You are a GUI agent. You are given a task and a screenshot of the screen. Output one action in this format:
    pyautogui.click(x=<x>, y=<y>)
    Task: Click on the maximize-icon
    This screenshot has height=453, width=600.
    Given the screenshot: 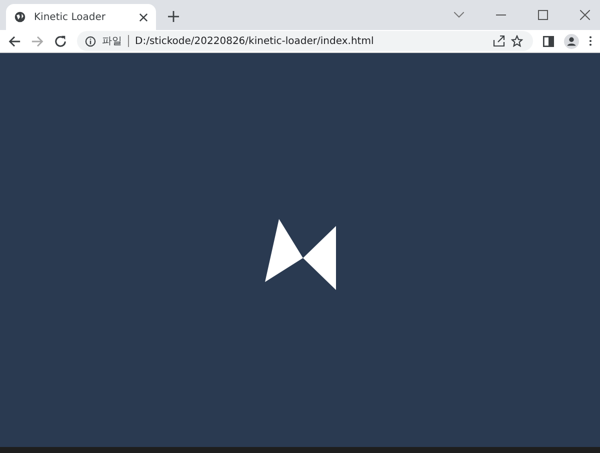 What is the action you would take?
    pyautogui.click(x=543, y=15)
    